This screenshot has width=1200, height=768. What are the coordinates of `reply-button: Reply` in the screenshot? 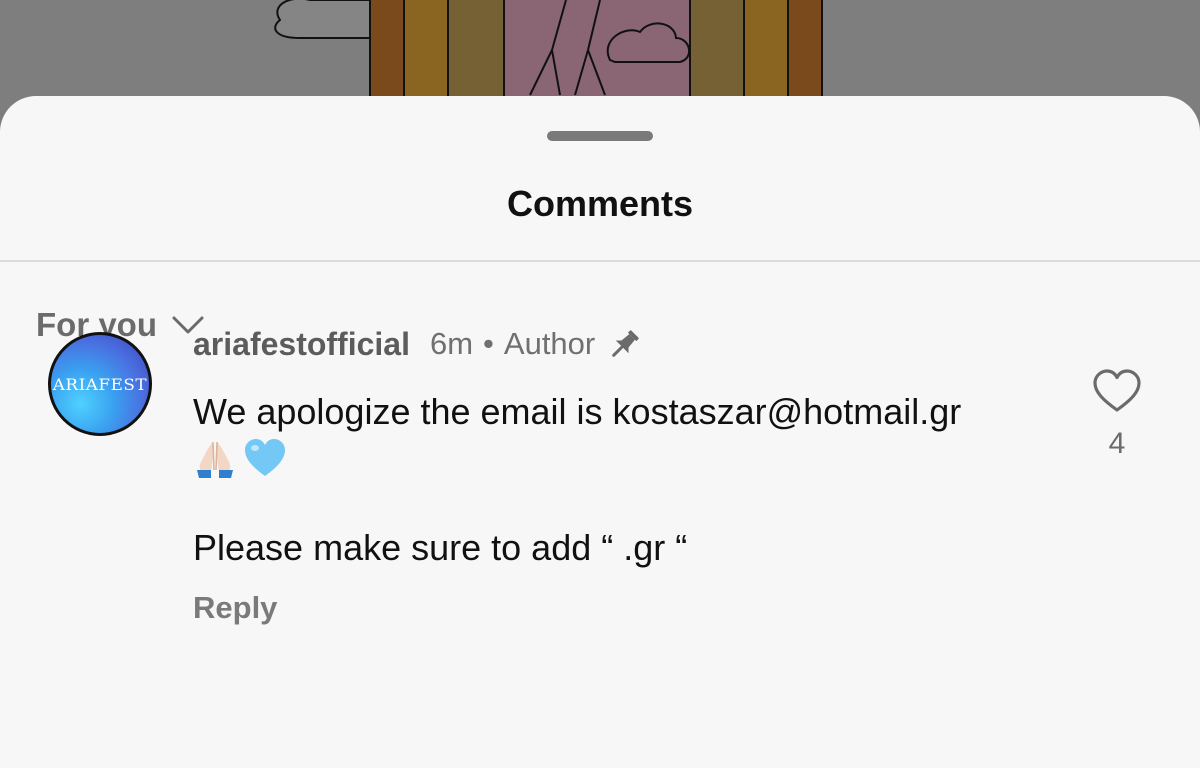 It's located at (235, 608).